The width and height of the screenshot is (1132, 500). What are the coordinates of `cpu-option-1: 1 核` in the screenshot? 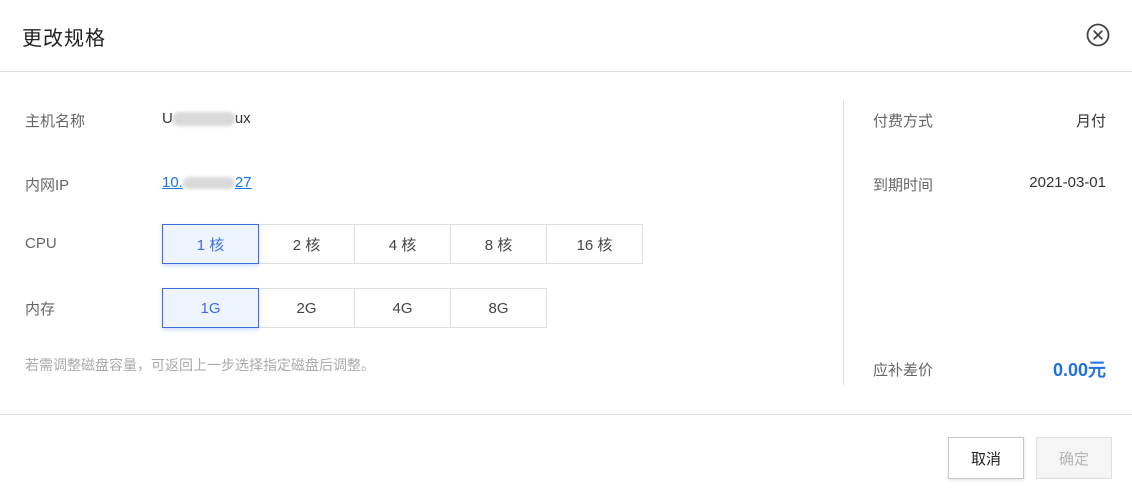 It's located at (210, 244).